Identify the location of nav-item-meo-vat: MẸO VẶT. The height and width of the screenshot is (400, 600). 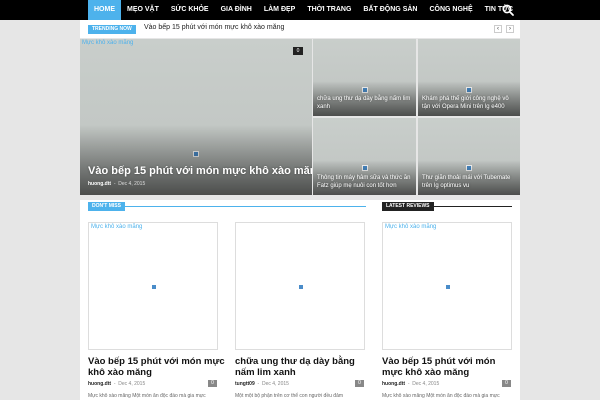
(143, 10).